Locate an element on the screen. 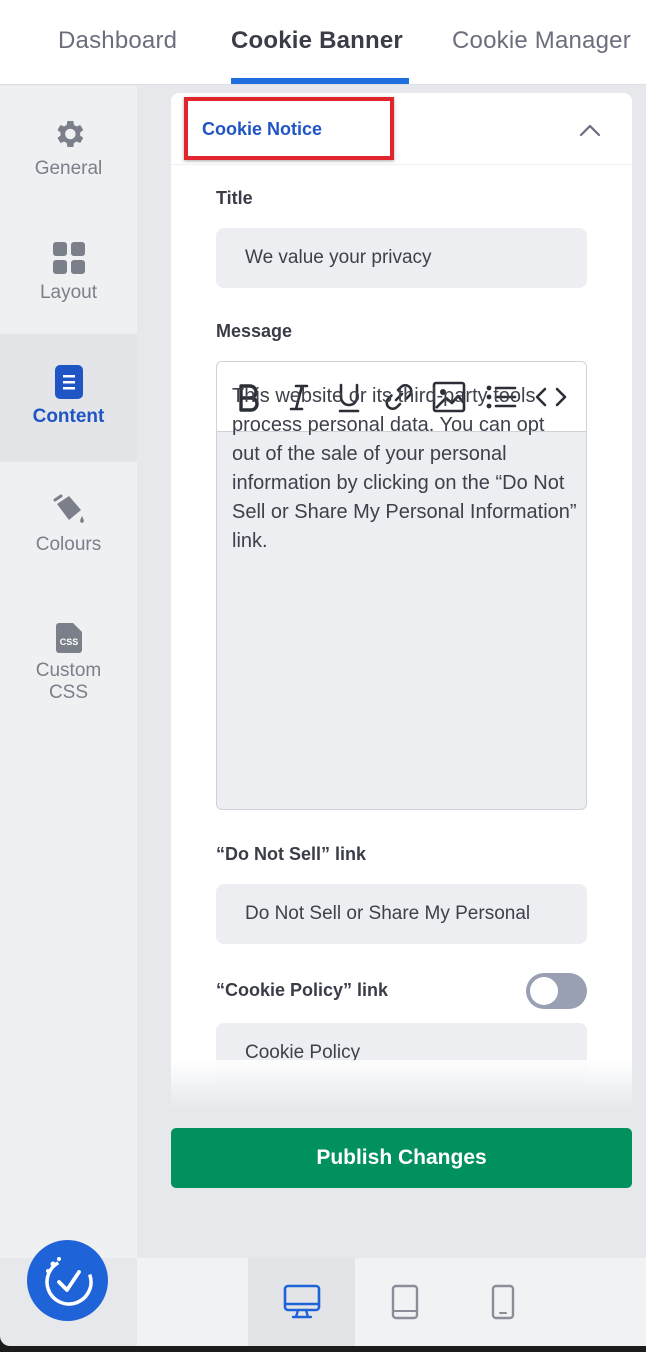 The height and width of the screenshot is (1352, 646). desktop-preview-button is located at coordinates (301, 1302).